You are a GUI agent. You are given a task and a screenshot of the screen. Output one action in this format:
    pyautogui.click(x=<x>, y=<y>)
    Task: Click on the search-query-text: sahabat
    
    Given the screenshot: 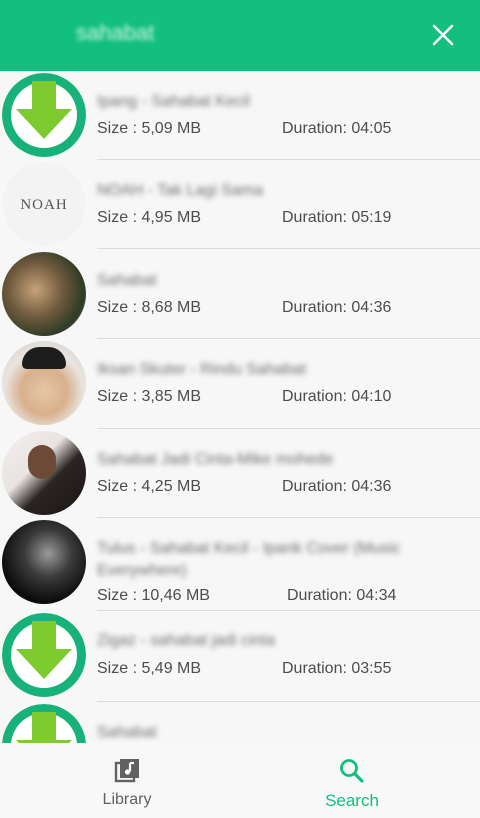 What is the action you would take?
    pyautogui.click(x=115, y=33)
    